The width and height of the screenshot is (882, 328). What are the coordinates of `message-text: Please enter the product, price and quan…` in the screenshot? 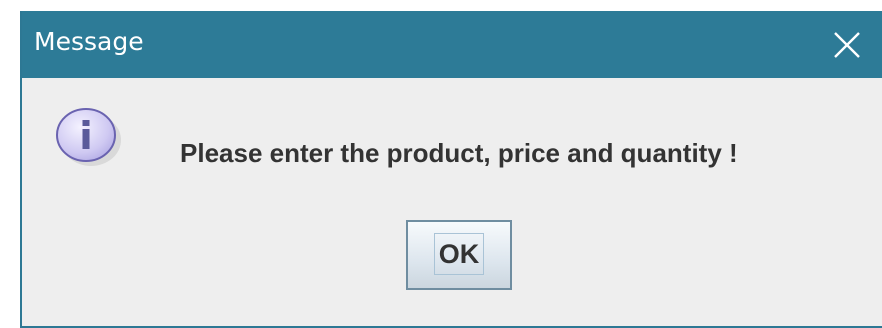 It's located at (459, 153).